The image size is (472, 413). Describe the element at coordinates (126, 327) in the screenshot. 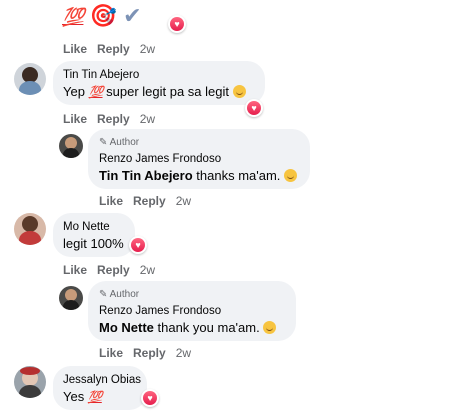

I see `mention-link: Mo Nette` at that location.